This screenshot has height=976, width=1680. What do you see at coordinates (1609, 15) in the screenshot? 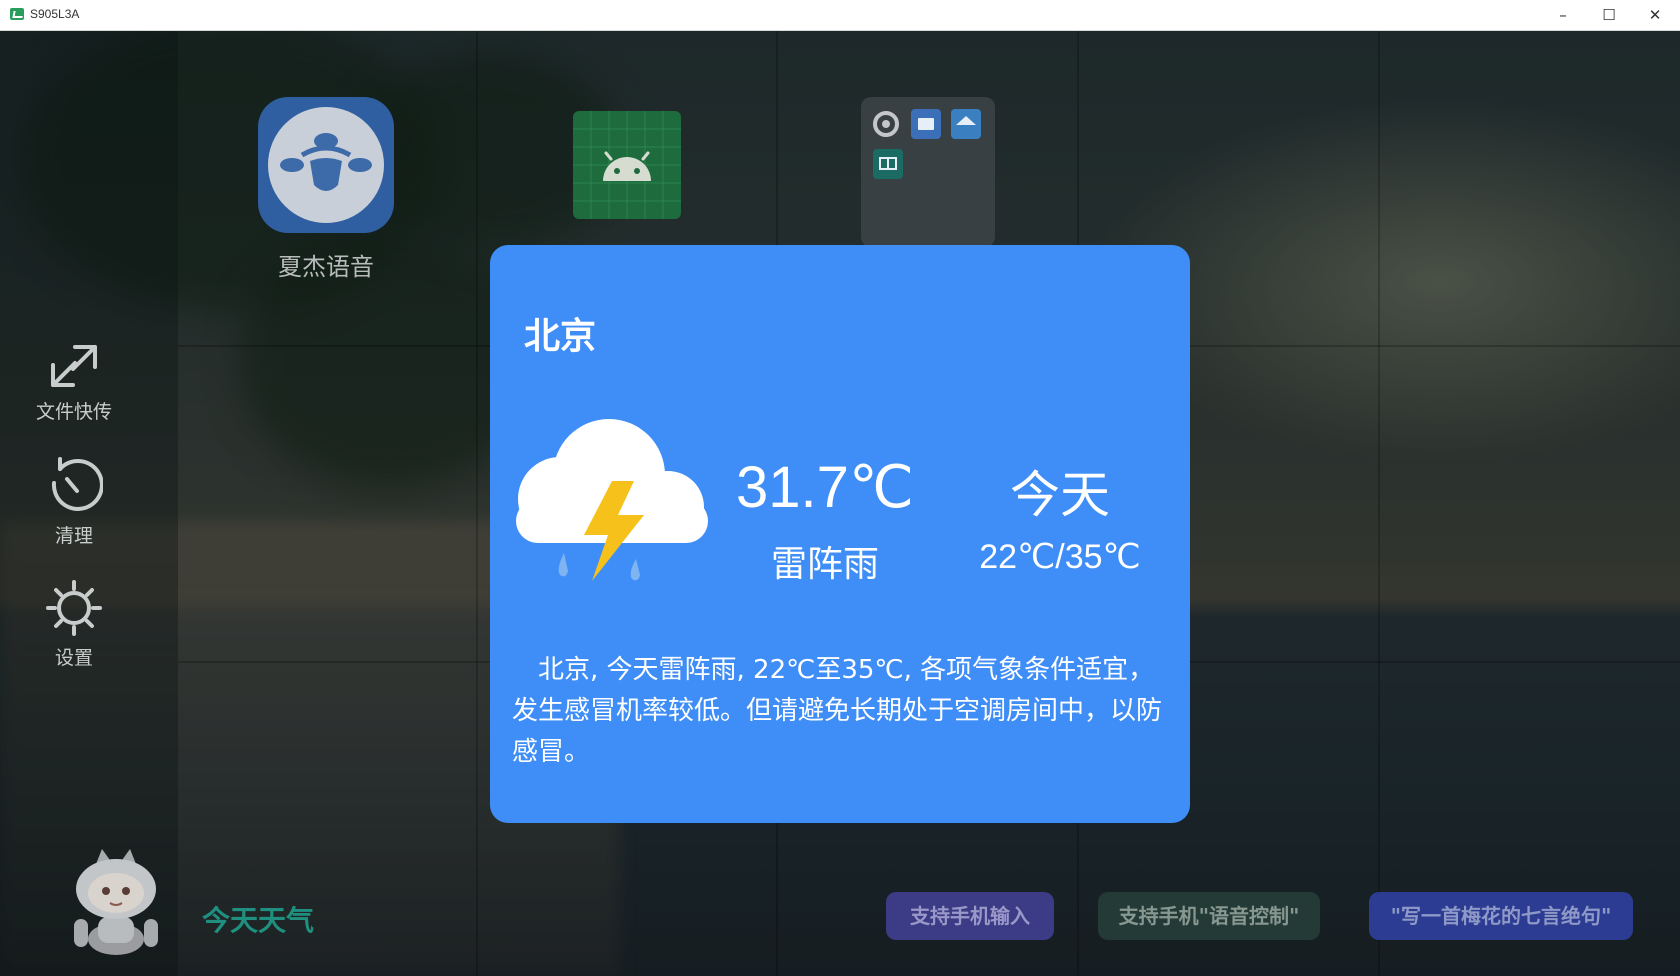
I see `maximize-button: ☐` at bounding box center [1609, 15].